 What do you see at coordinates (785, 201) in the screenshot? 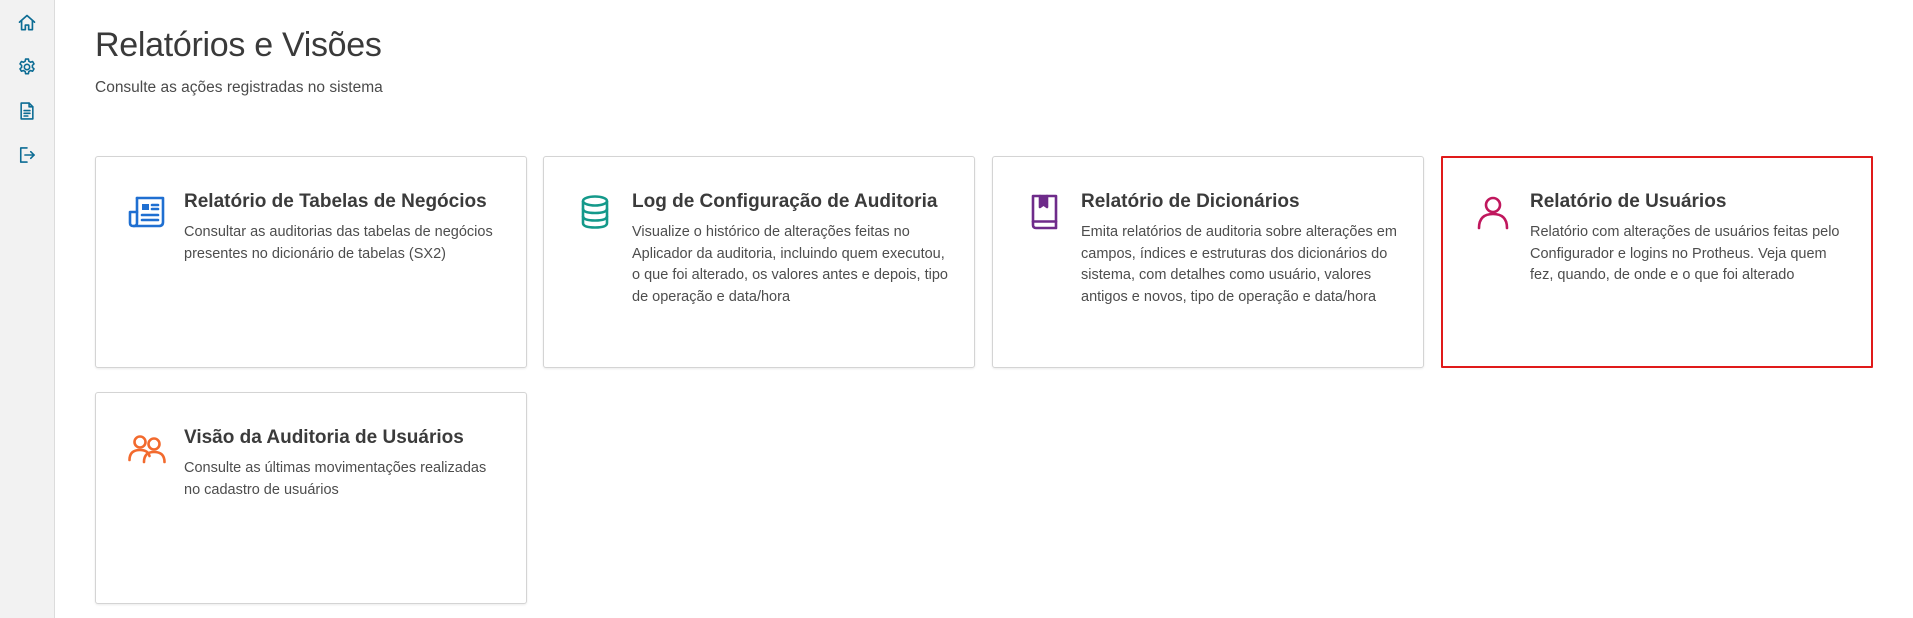
I see `card-title: Log de Configuração de Auditoria` at bounding box center [785, 201].